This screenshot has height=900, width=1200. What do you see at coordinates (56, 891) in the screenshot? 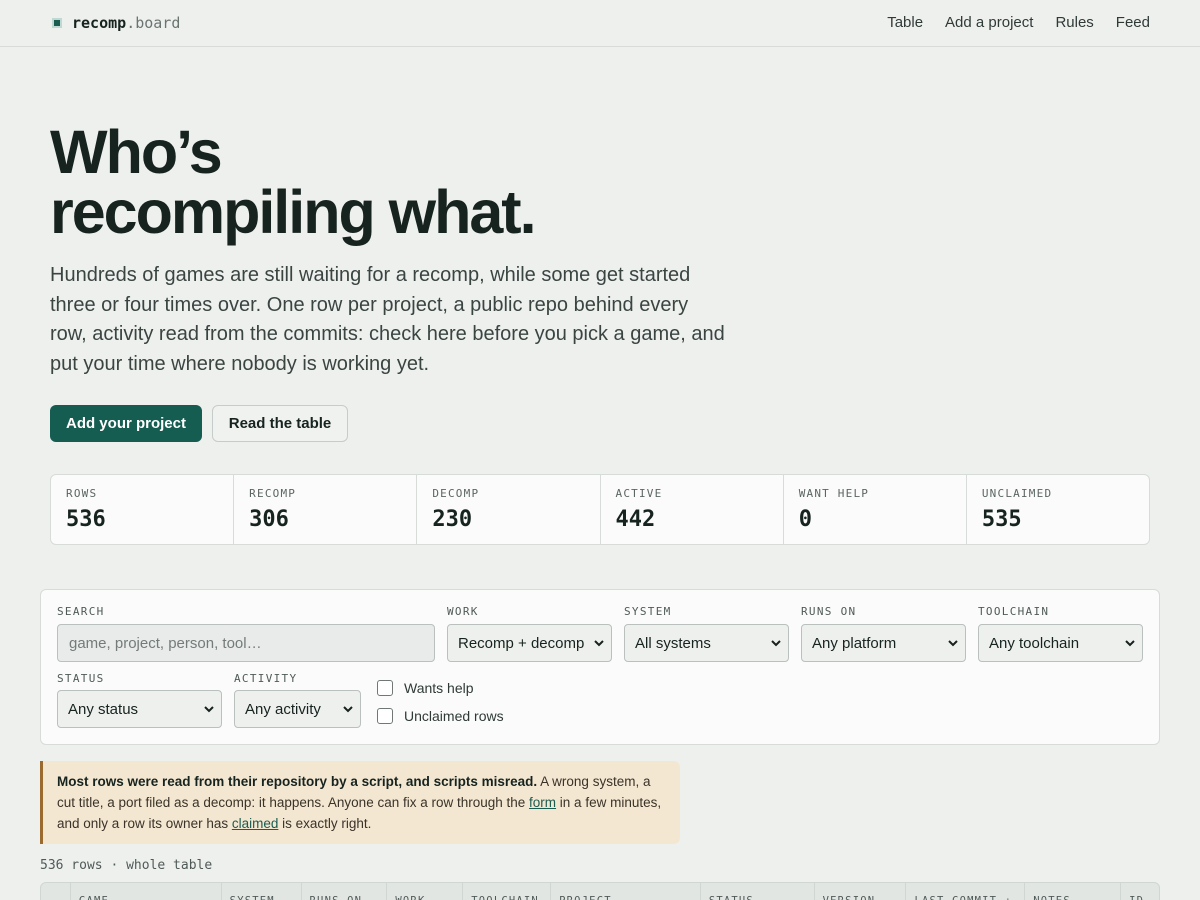
I see `column-header-select` at bounding box center [56, 891].